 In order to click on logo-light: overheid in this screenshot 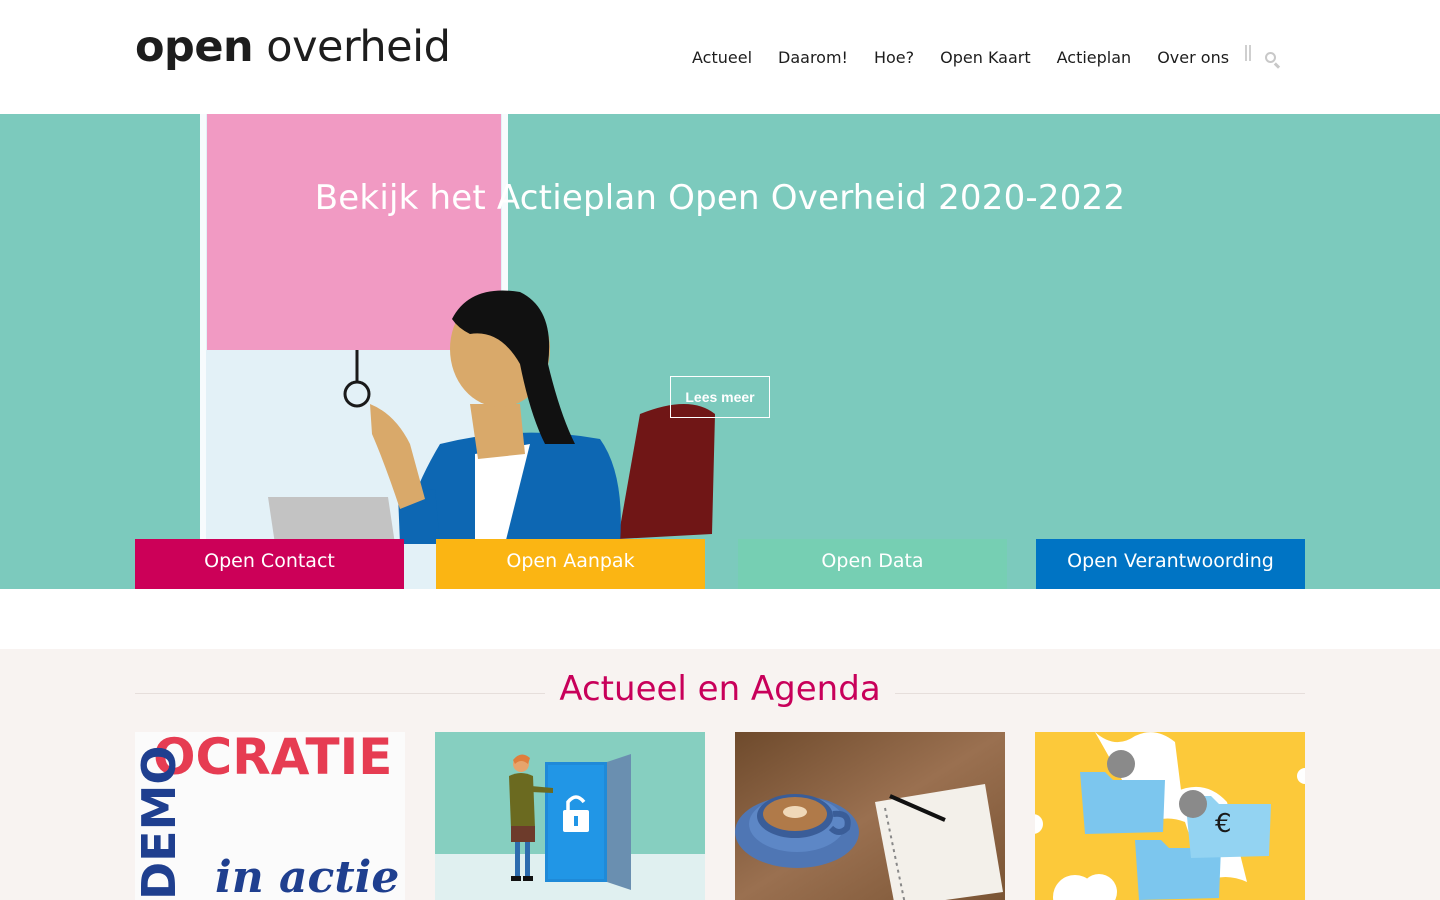, I will do `click(358, 47)`.